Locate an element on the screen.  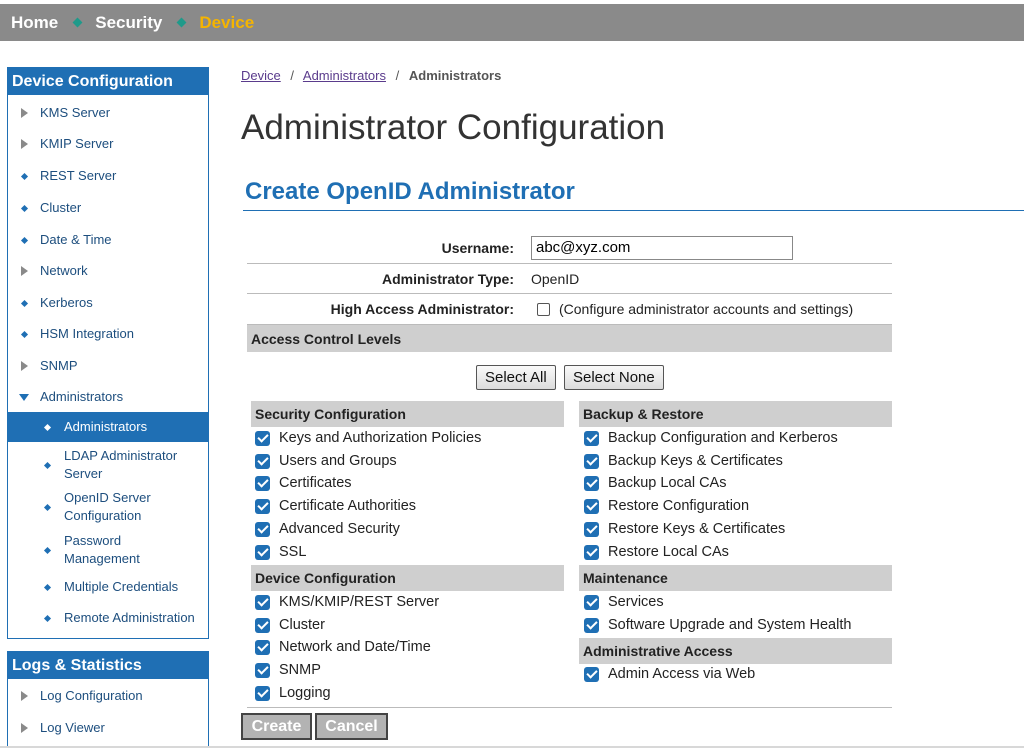
checkbox-row: Certificates is located at coordinates (303, 483).